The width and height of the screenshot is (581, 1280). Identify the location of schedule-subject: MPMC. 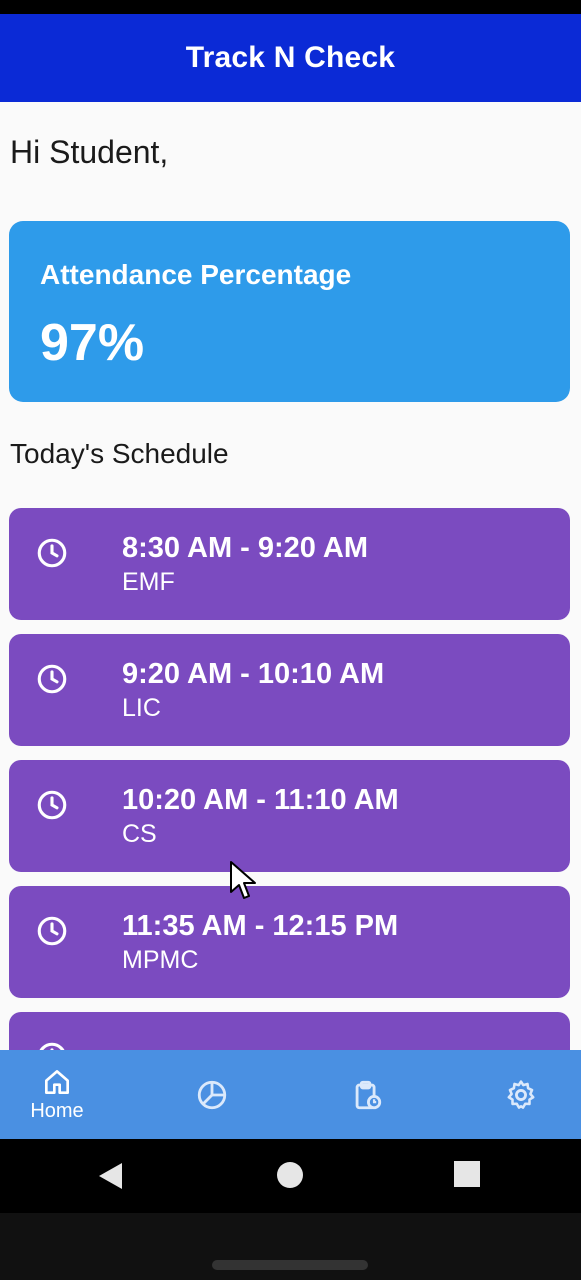
(160, 960).